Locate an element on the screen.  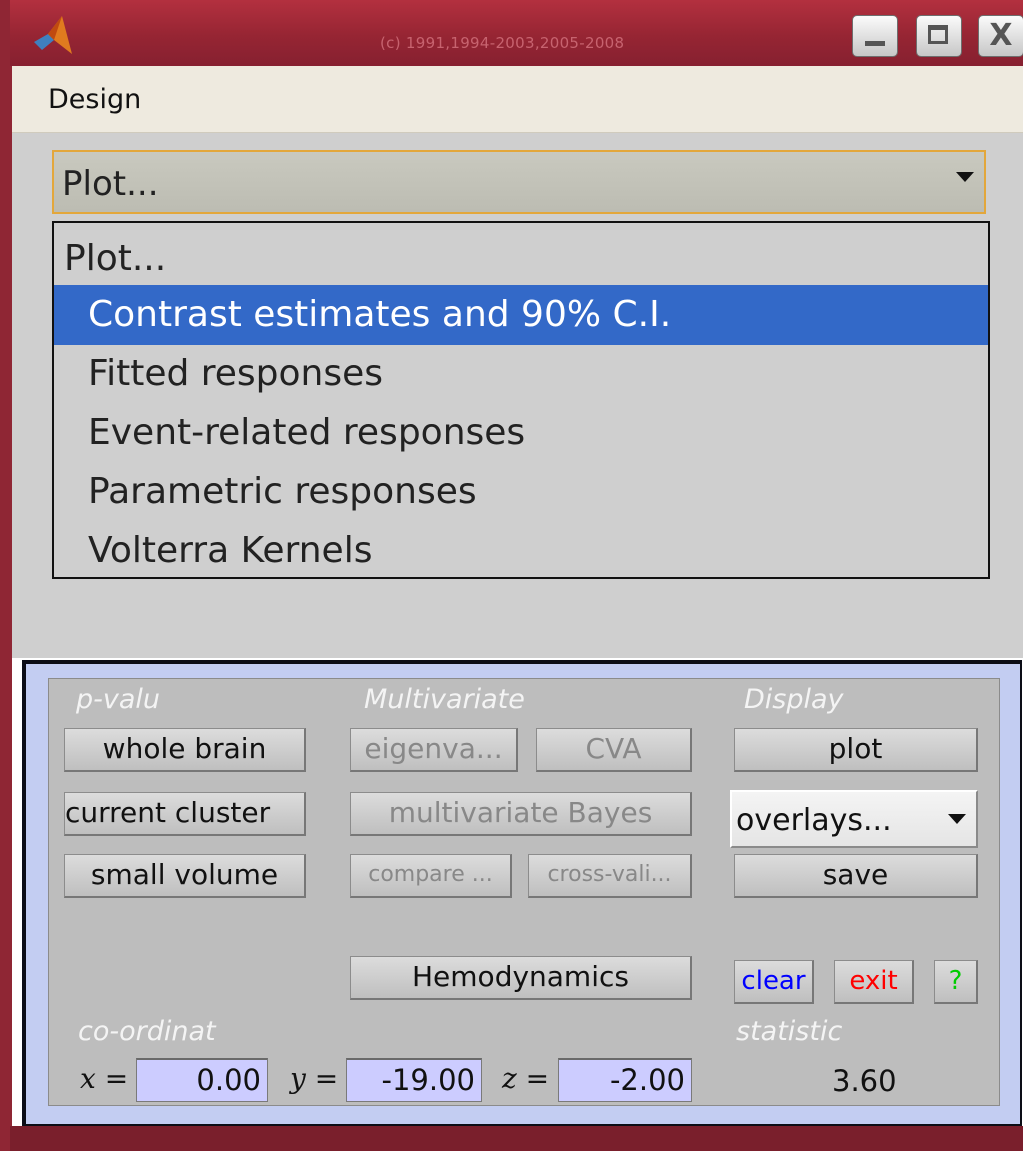
dropdown-option-contrast-estimates: Contrast estimates and 90% C.I. is located at coordinates (521, 315).